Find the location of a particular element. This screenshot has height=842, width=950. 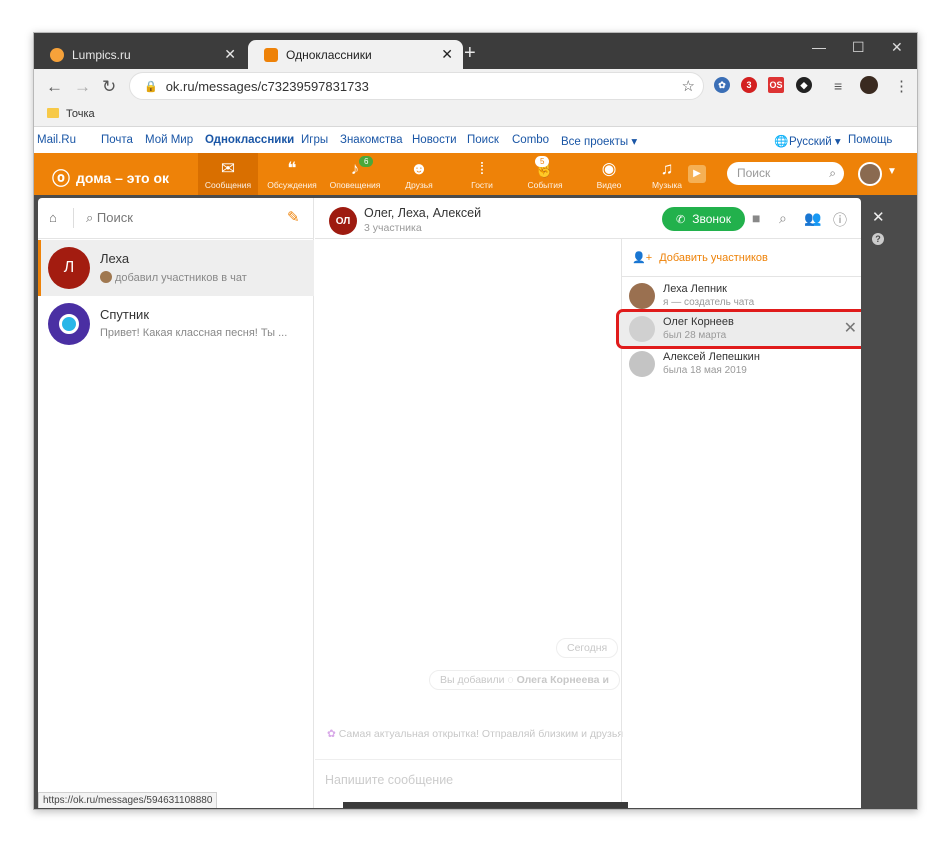

sputnik-avatar is located at coordinates (69, 324).